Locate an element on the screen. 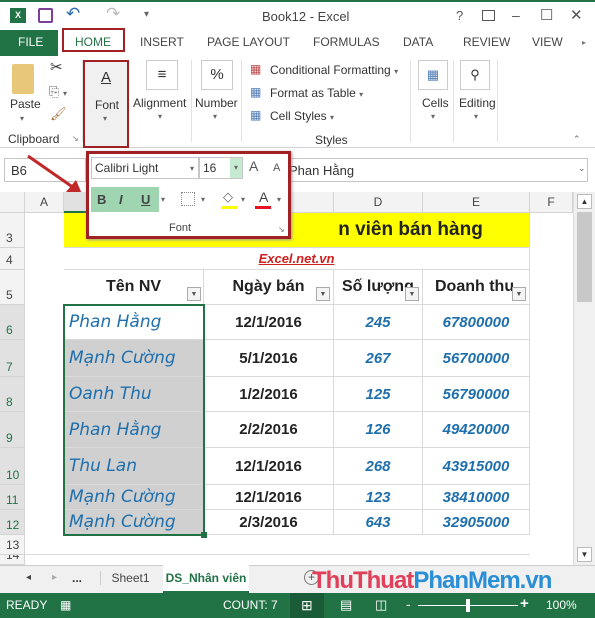 Image resolution: width=595 pixels, height=618 pixels. cell-qty: 125 is located at coordinates (378, 394).